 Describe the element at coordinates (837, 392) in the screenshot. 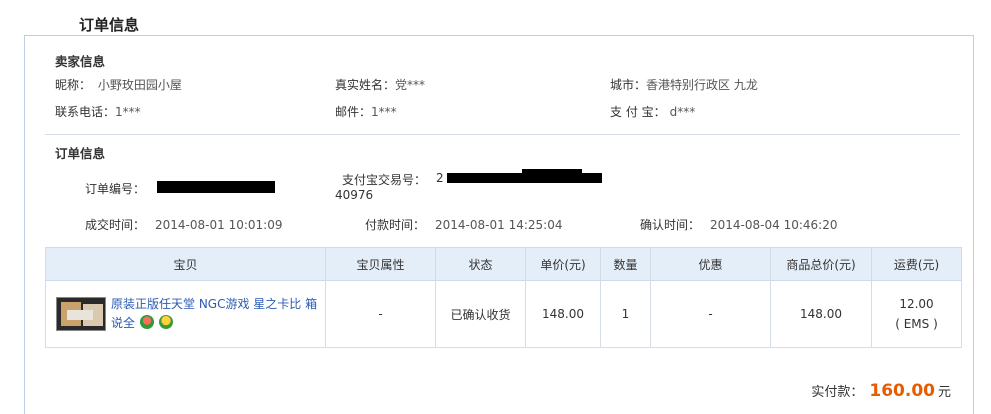

I see `payment-label: 实付款：` at that location.